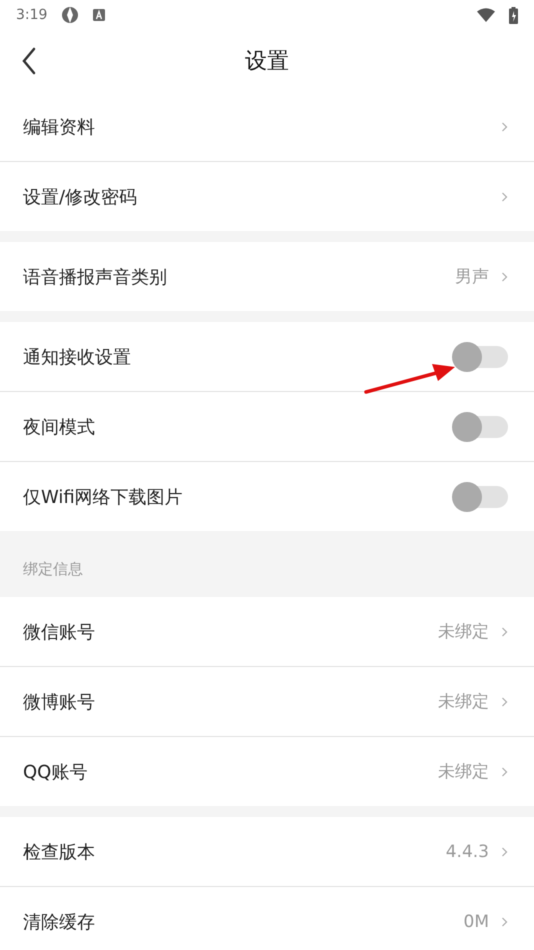  What do you see at coordinates (267, 126) in the screenshot?
I see `settings-row: 编辑资料` at bounding box center [267, 126].